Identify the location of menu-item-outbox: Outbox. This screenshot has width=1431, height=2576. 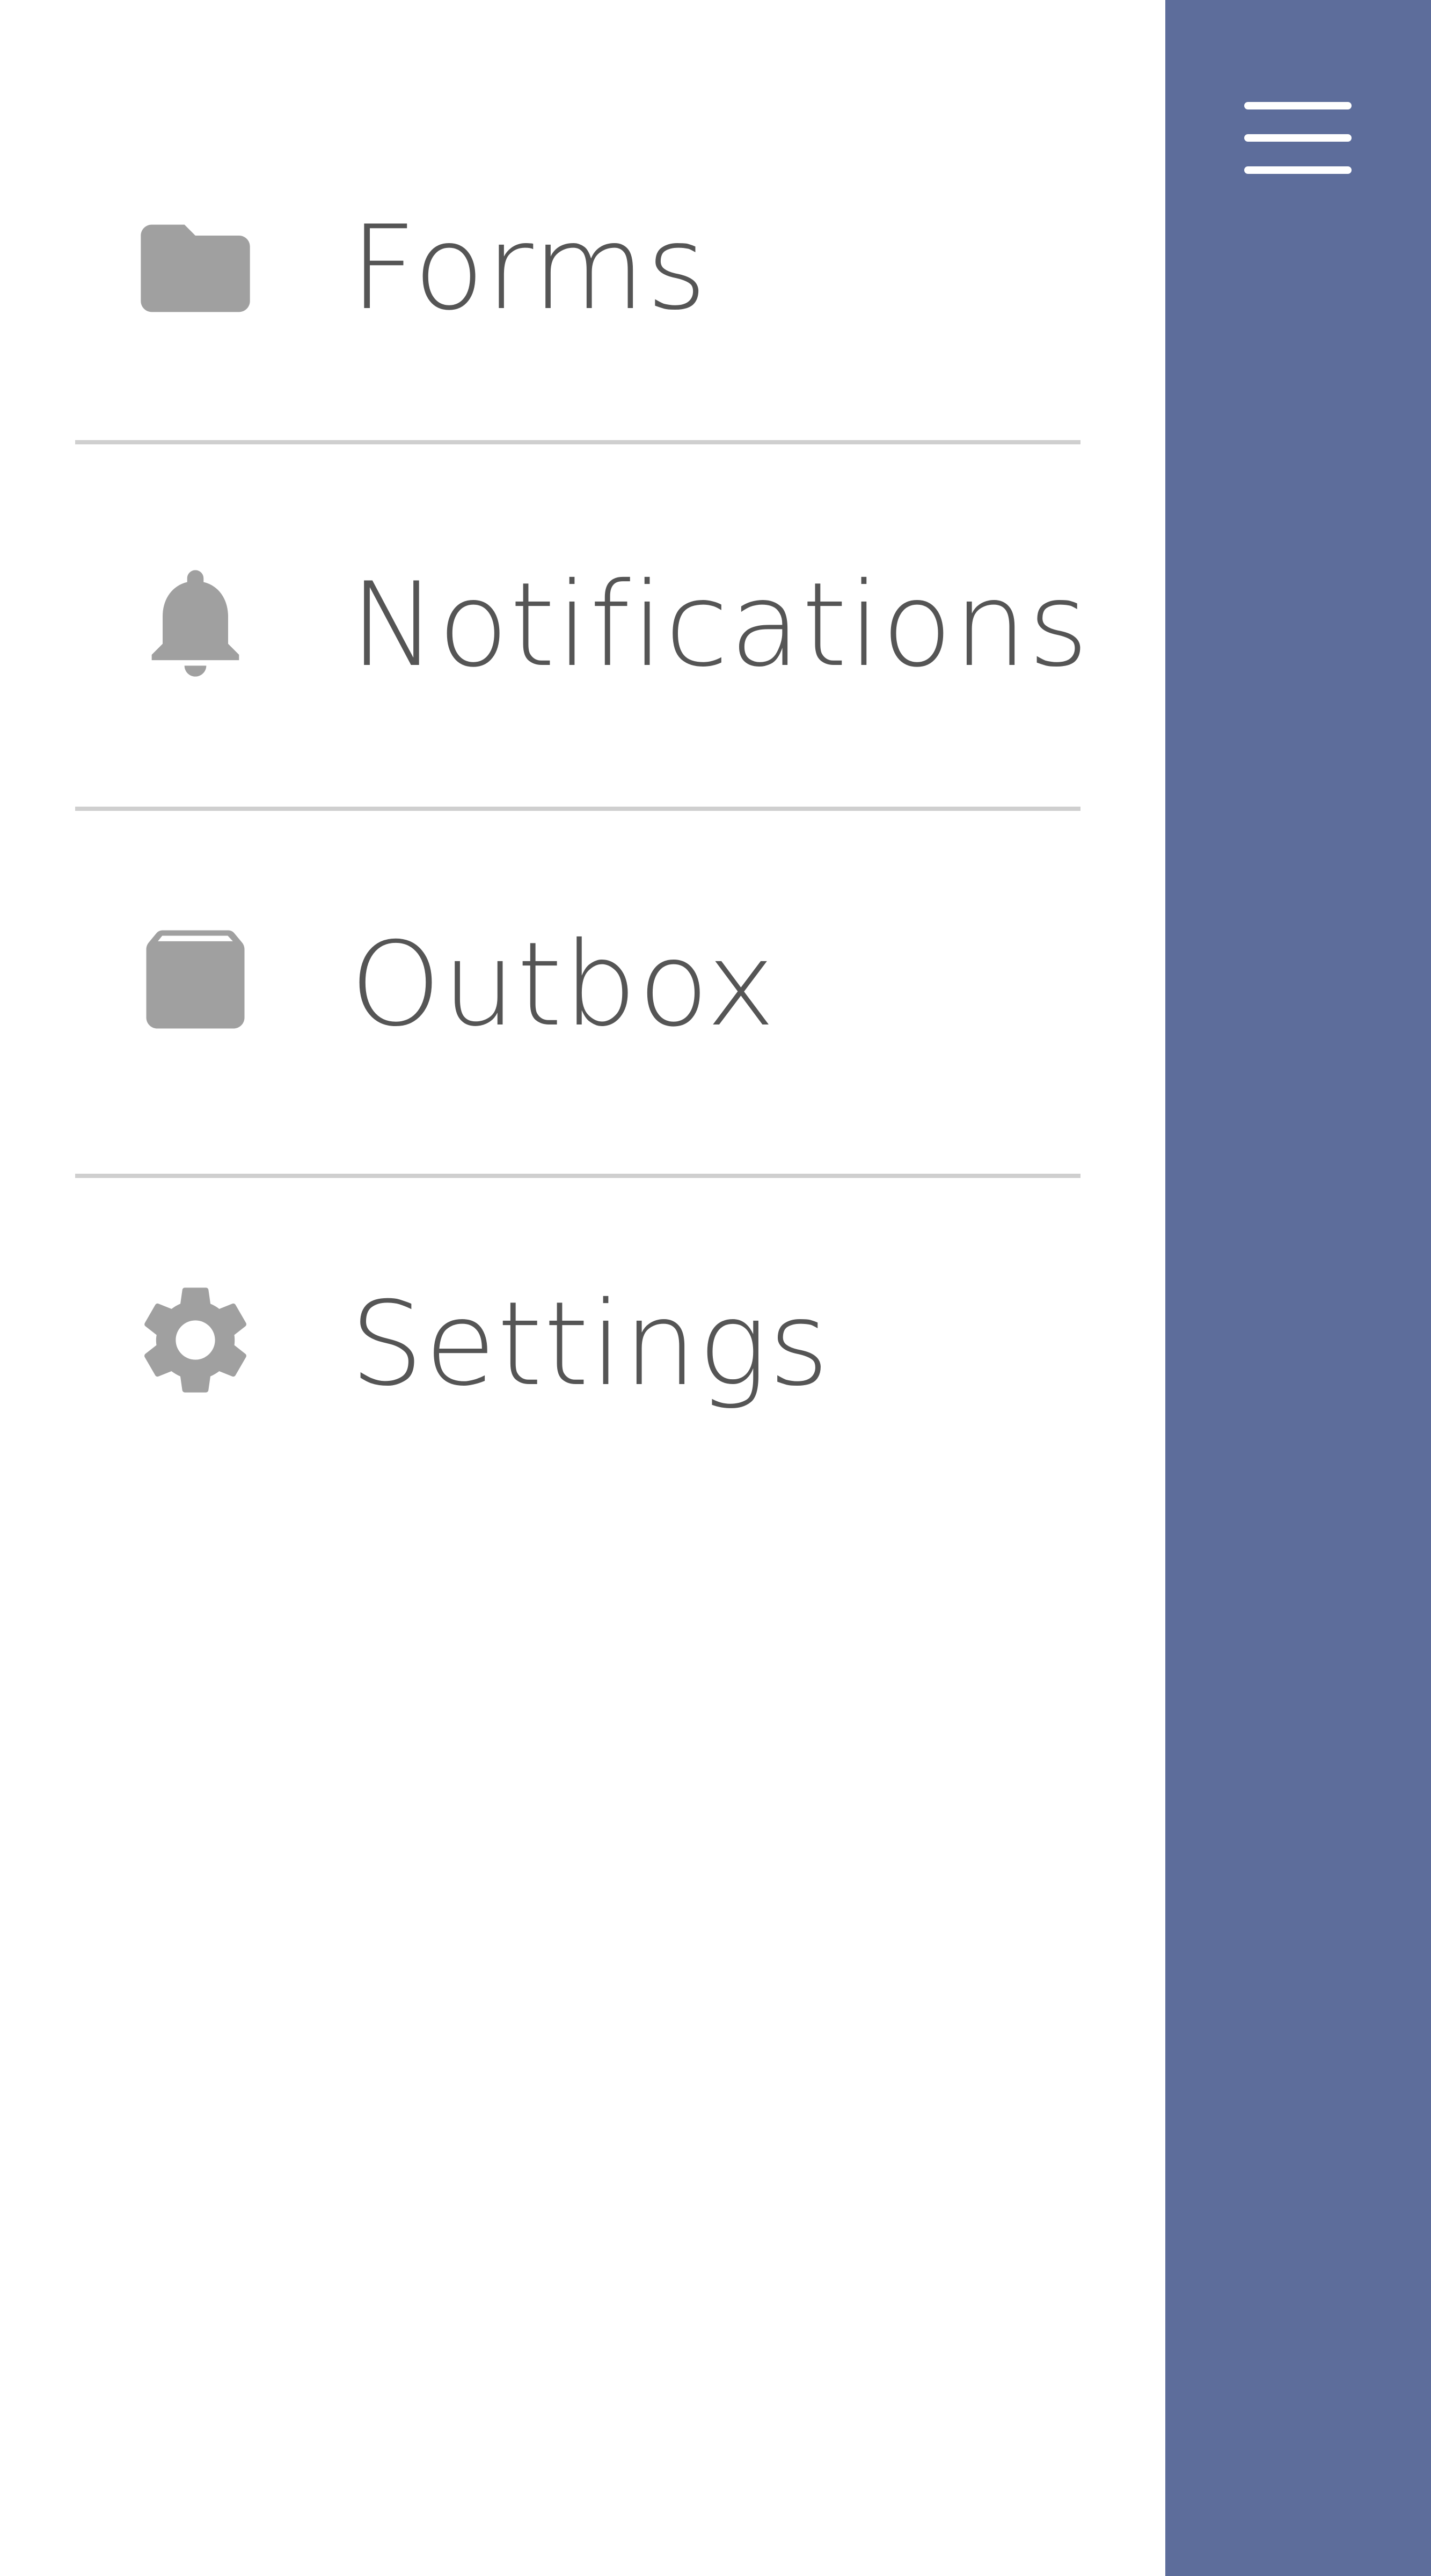
(582, 984).